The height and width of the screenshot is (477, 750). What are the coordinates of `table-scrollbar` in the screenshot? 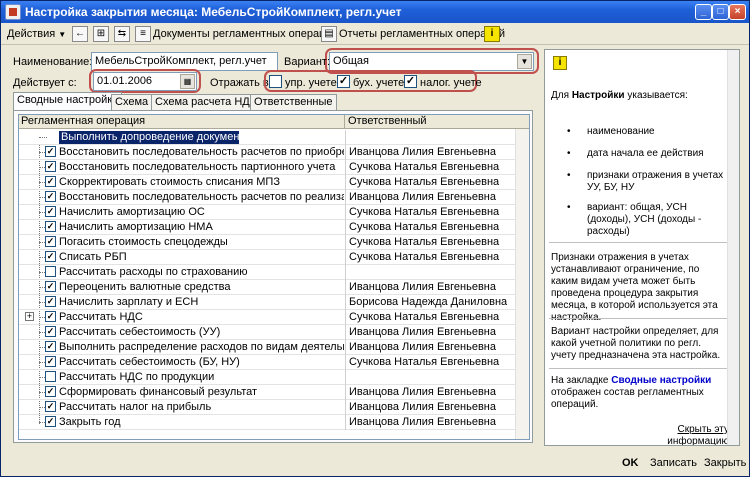 It's located at (522, 284).